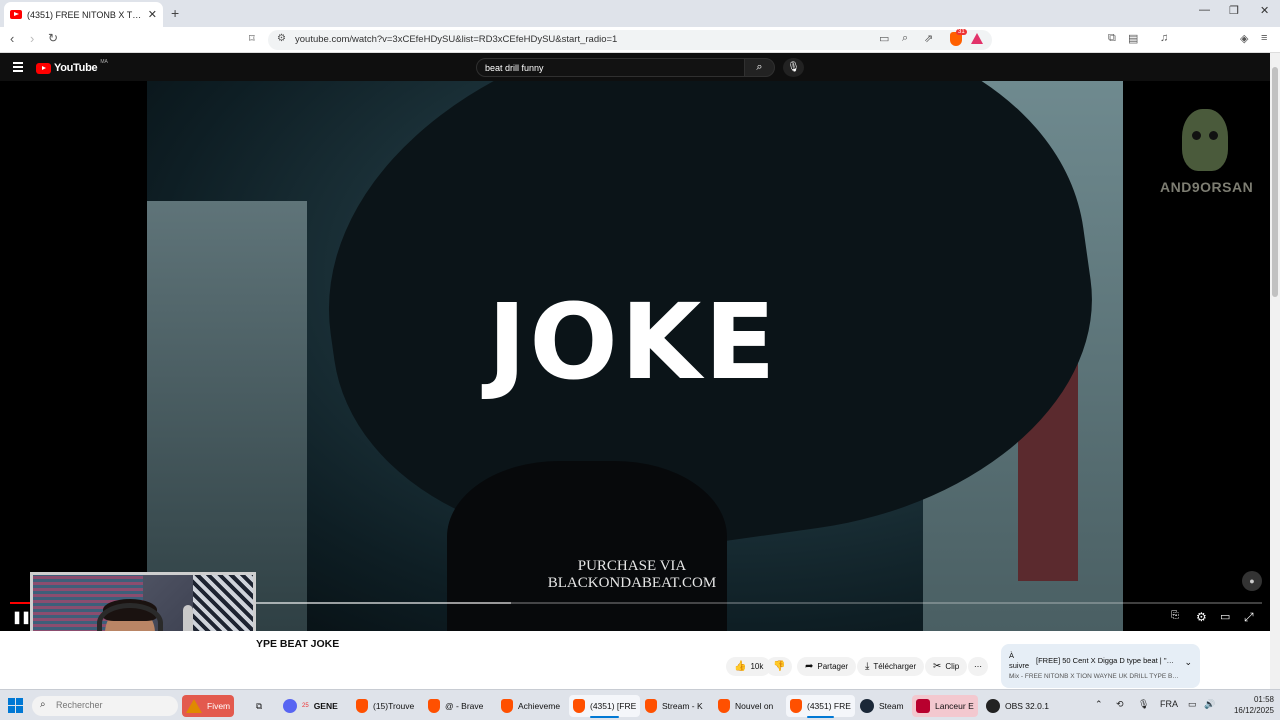 The image size is (1280, 720). Describe the element at coordinates (740, 666) in the screenshot. I see `thumbs-up-icon: 👍` at that location.